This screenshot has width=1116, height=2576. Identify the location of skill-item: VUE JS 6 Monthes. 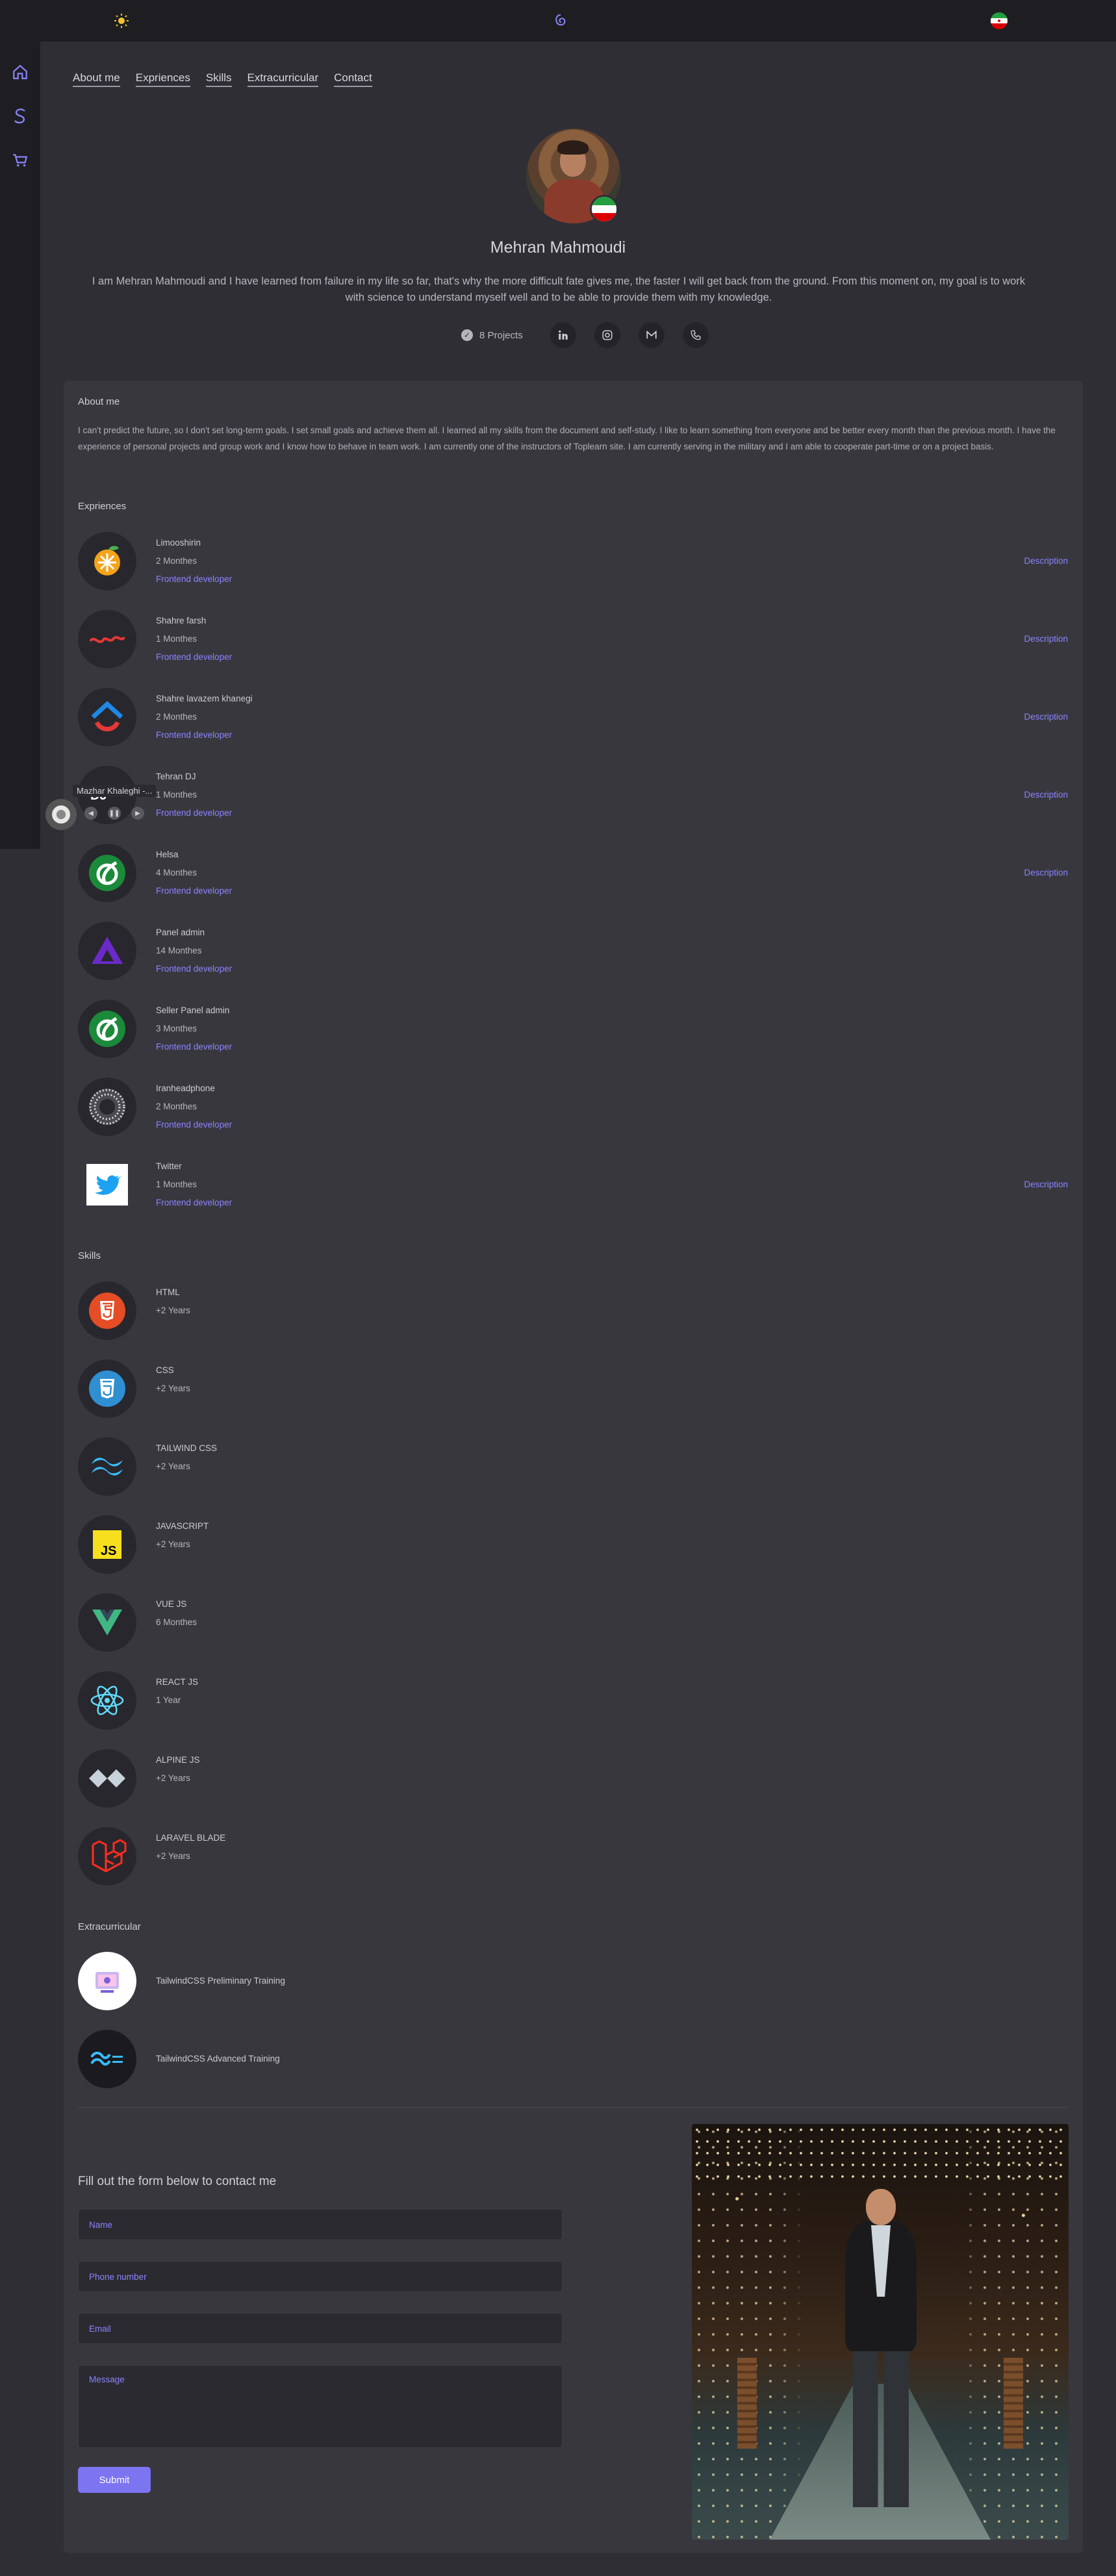
(573, 1623).